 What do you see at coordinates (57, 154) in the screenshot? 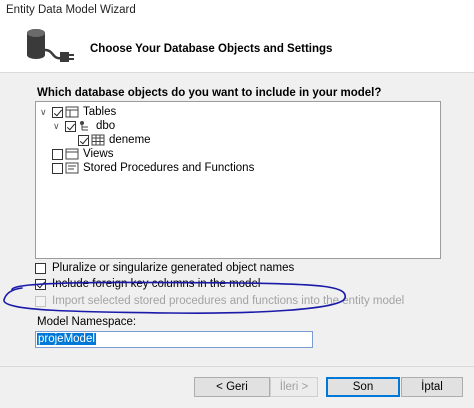
I see `views-checkbox` at bounding box center [57, 154].